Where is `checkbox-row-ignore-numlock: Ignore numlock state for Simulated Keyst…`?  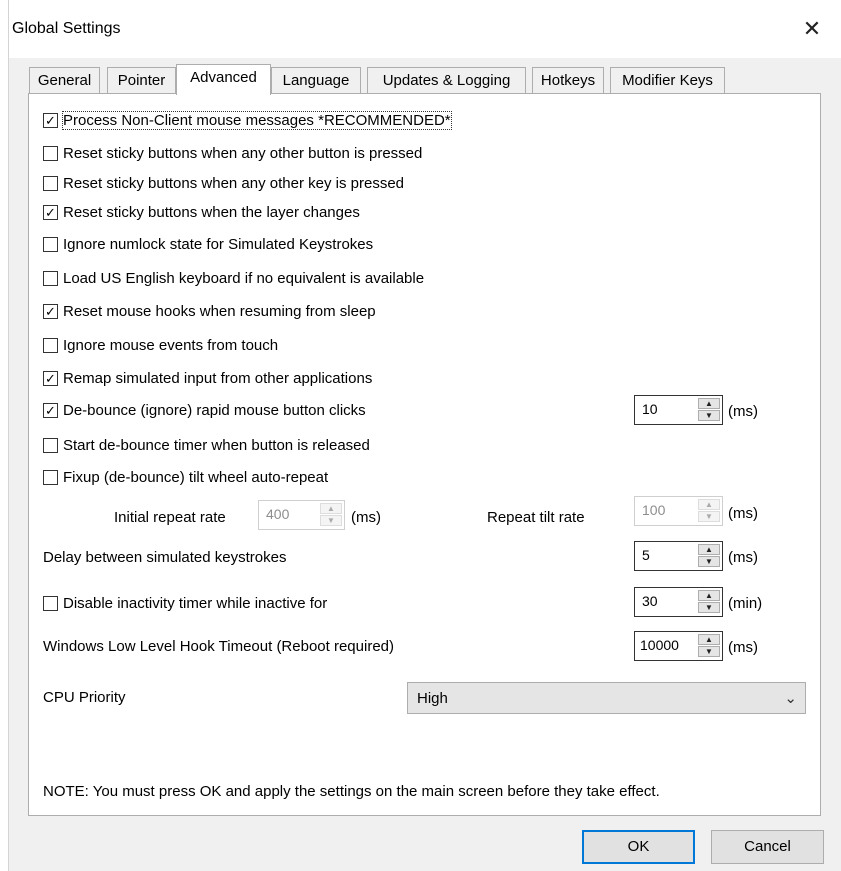 checkbox-row-ignore-numlock: Ignore numlock state for Simulated Keyst… is located at coordinates (208, 244).